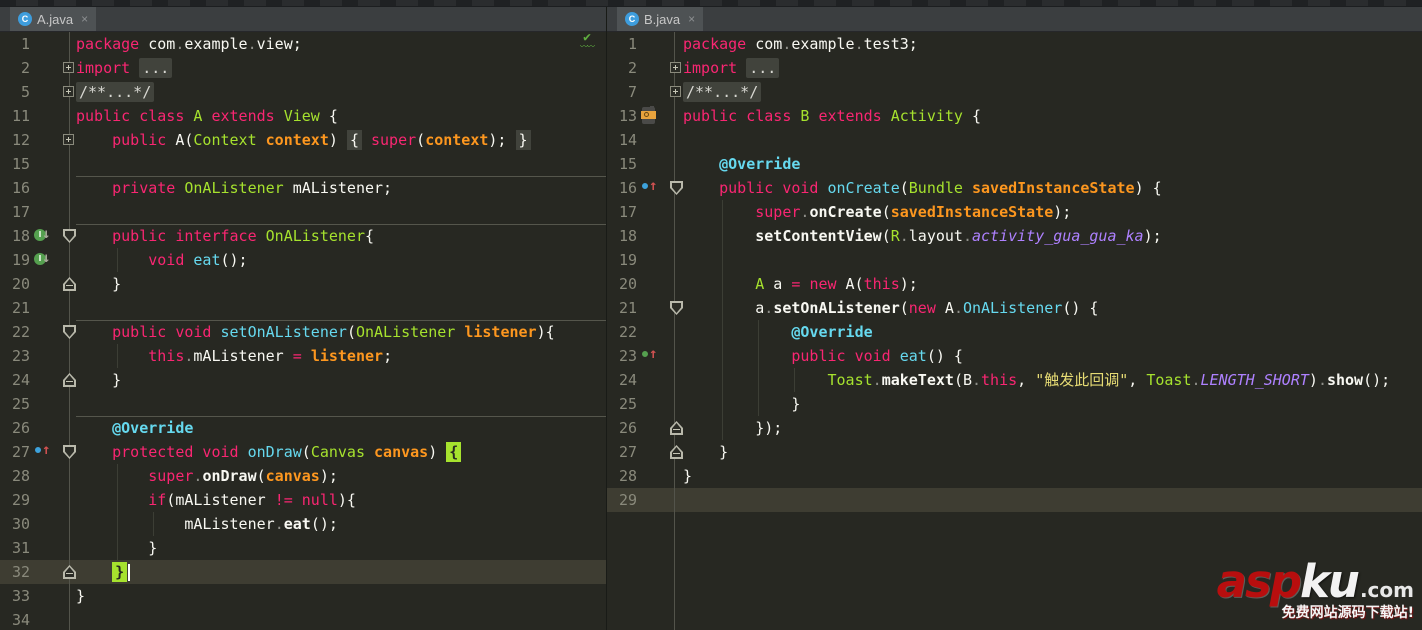  Describe the element at coordinates (38, 596) in the screenshot. I see `gutter: 33` at that location.